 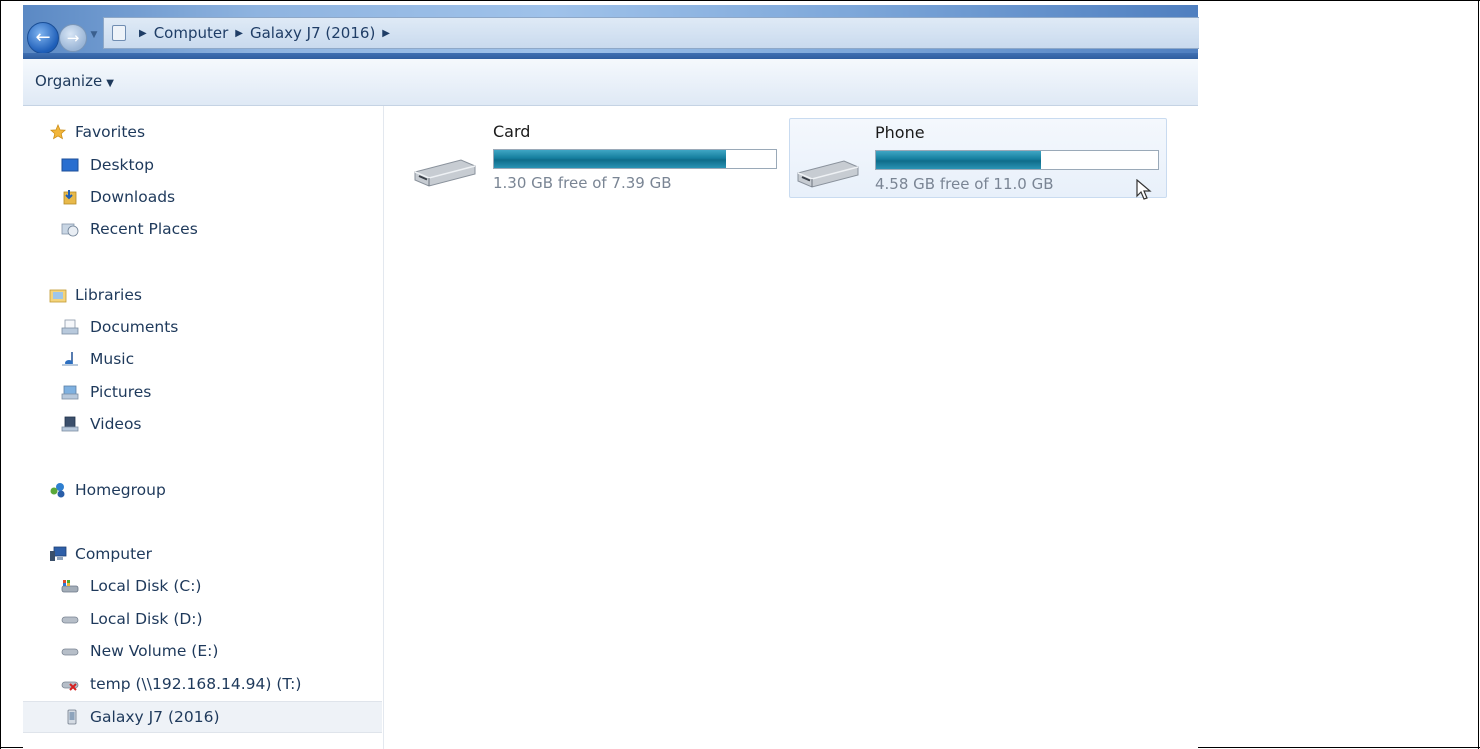 What do you see at coordinates (0, 374) in the screenshot?
I see `frame-border-left` at bounding box center [0, 374].